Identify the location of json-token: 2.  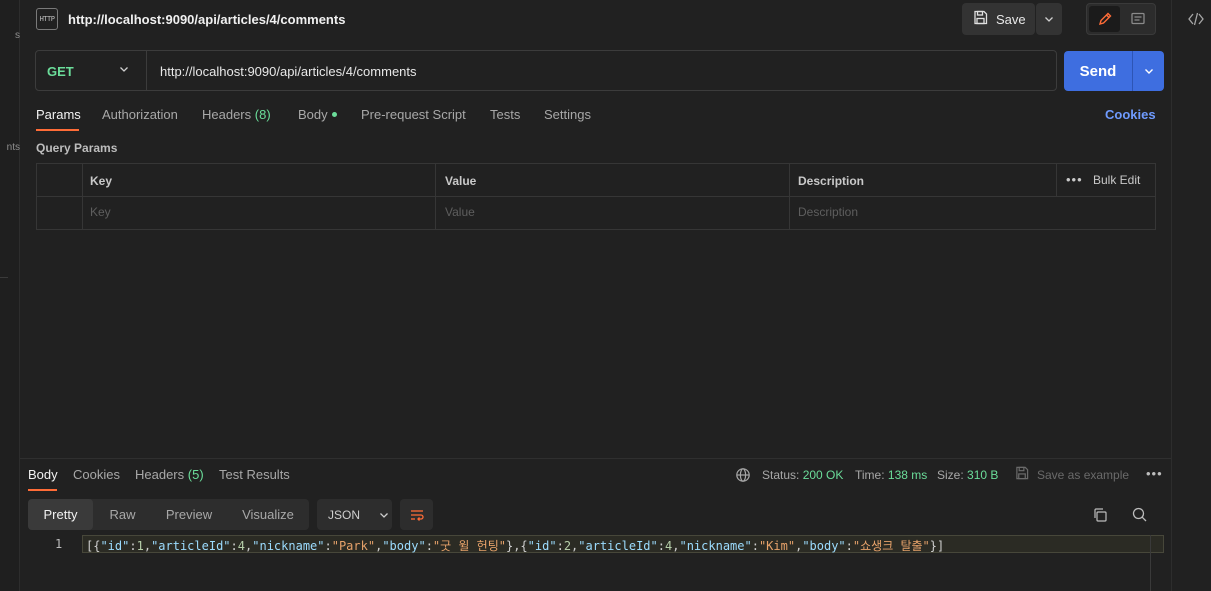
(567, 546).